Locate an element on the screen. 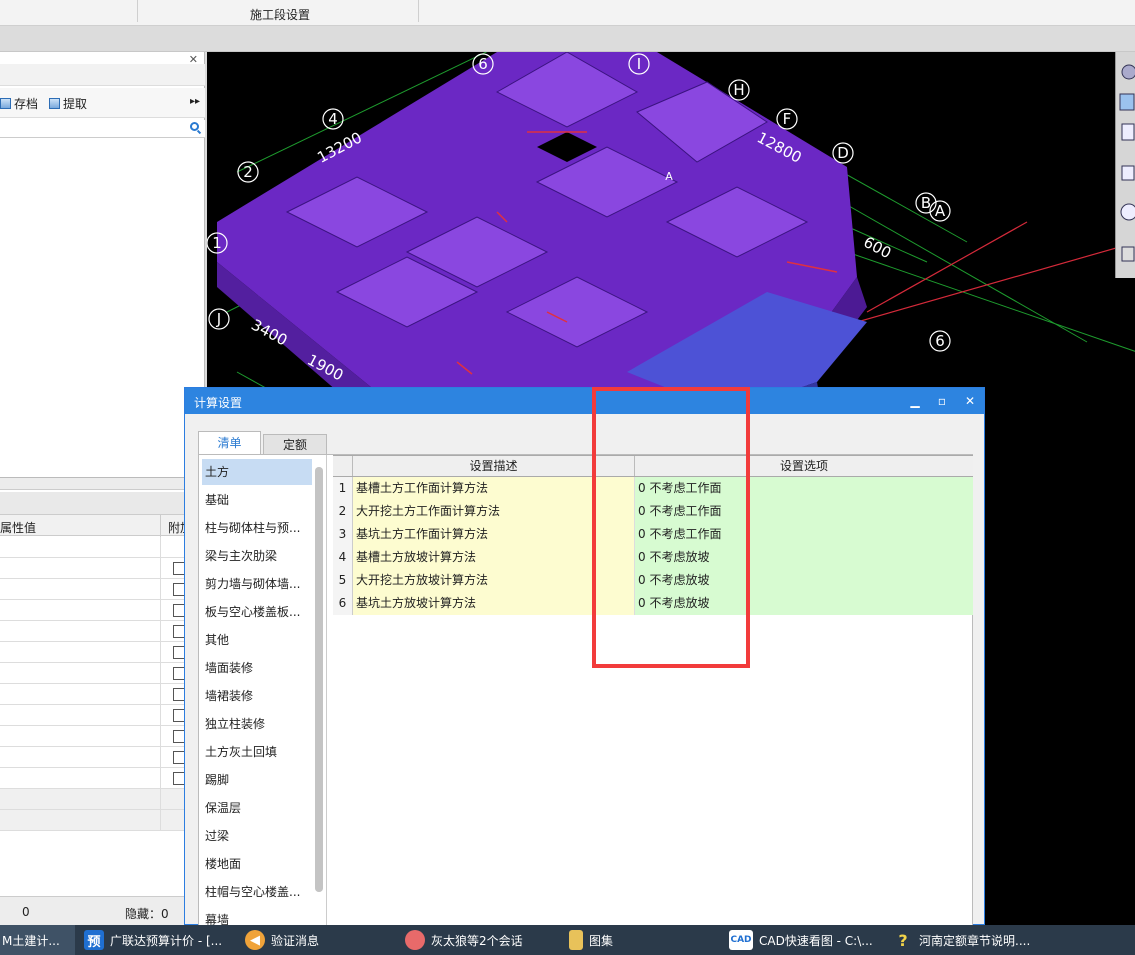 The image size is (1135, 955). left-panel-toolbar: 存档 提取 ▸▸ is located at coordinates (102, 103).